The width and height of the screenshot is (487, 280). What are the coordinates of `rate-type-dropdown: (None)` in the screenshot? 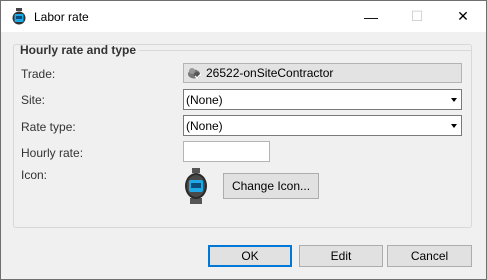 It's located at (322, 125).